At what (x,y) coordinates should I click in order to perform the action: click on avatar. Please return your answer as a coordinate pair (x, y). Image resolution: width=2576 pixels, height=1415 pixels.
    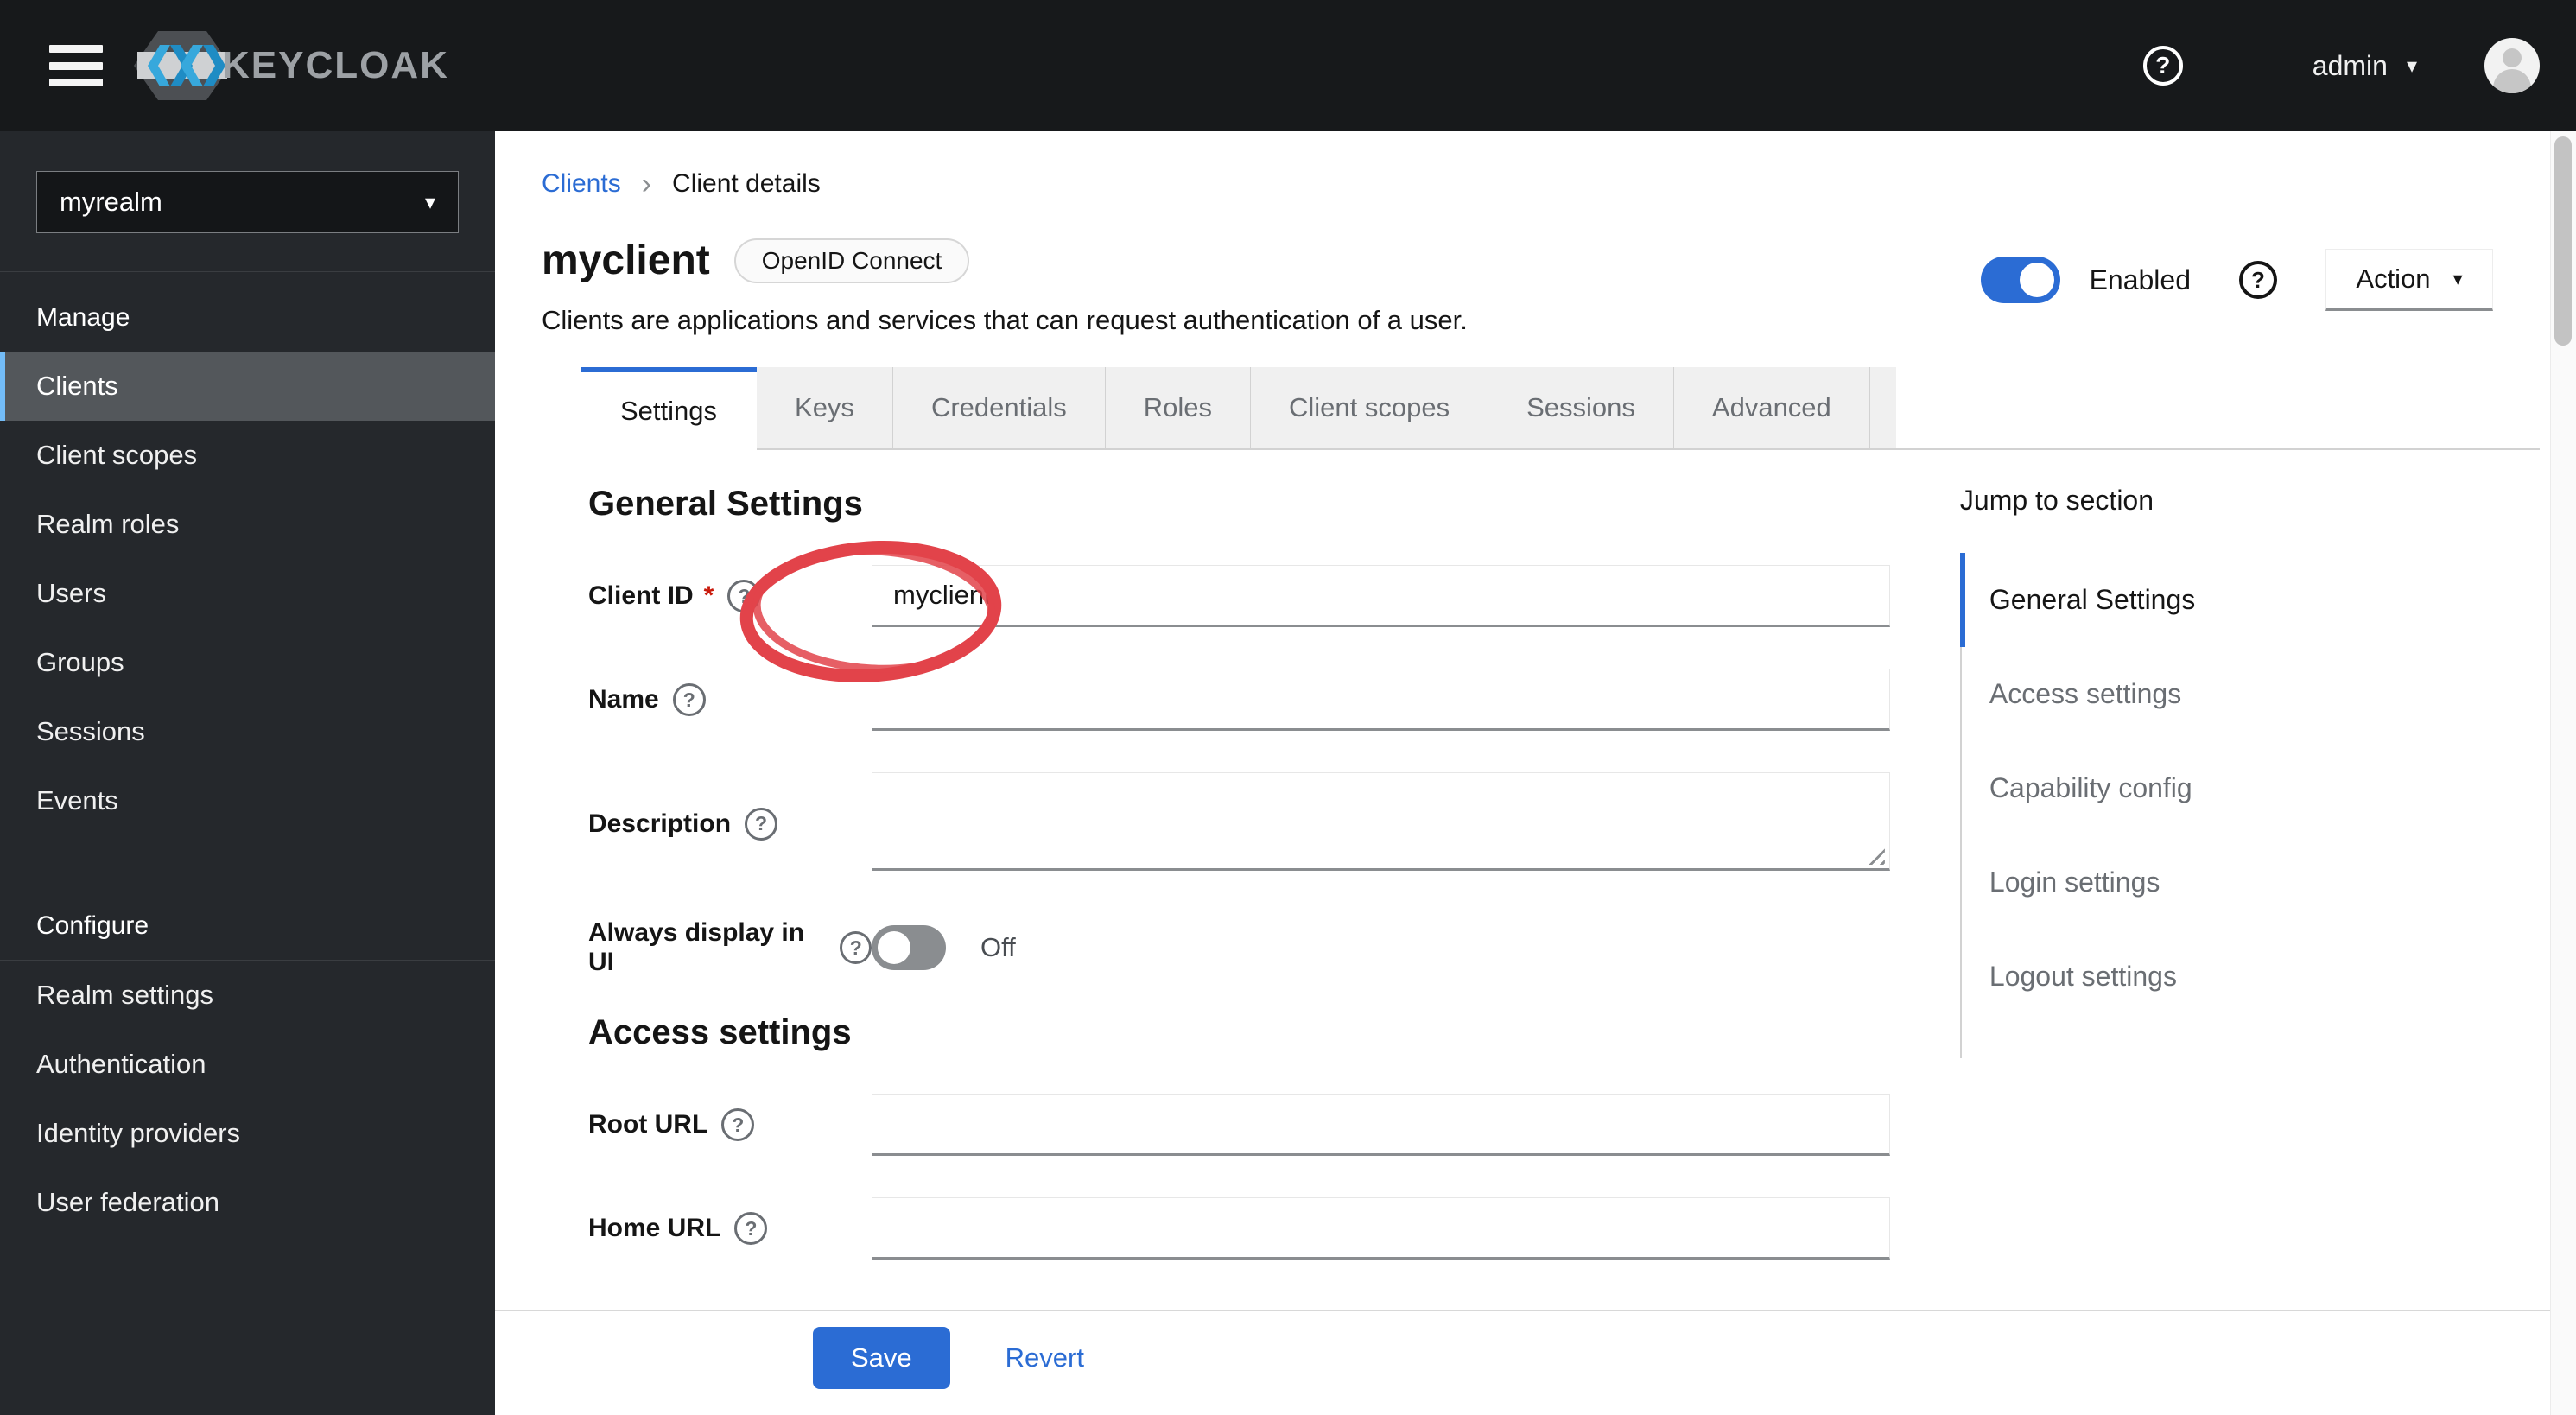
    Looking at the image, I should click on (2512, 65).